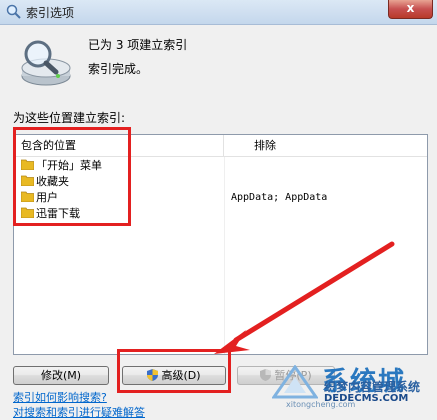 The height and width of the screenshot is (420, 437). What do you see at coordinates (266, 375) in the screenshot?
I see `uac-shield-icon` at bounding box center [266, 375].